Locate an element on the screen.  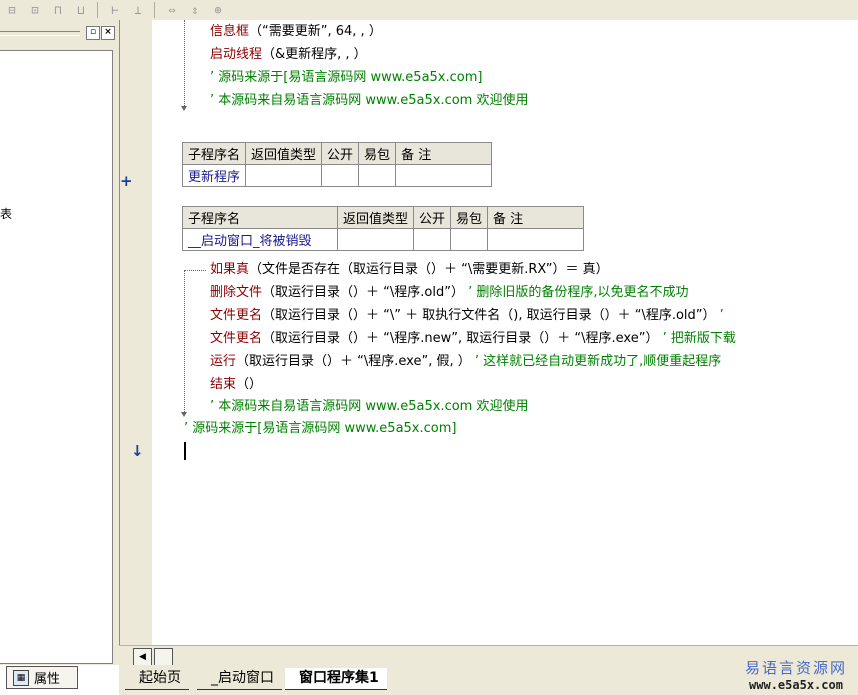
site-logo: 易语言资源网 www.e5a5x.com is located at coordinates (796, 674).